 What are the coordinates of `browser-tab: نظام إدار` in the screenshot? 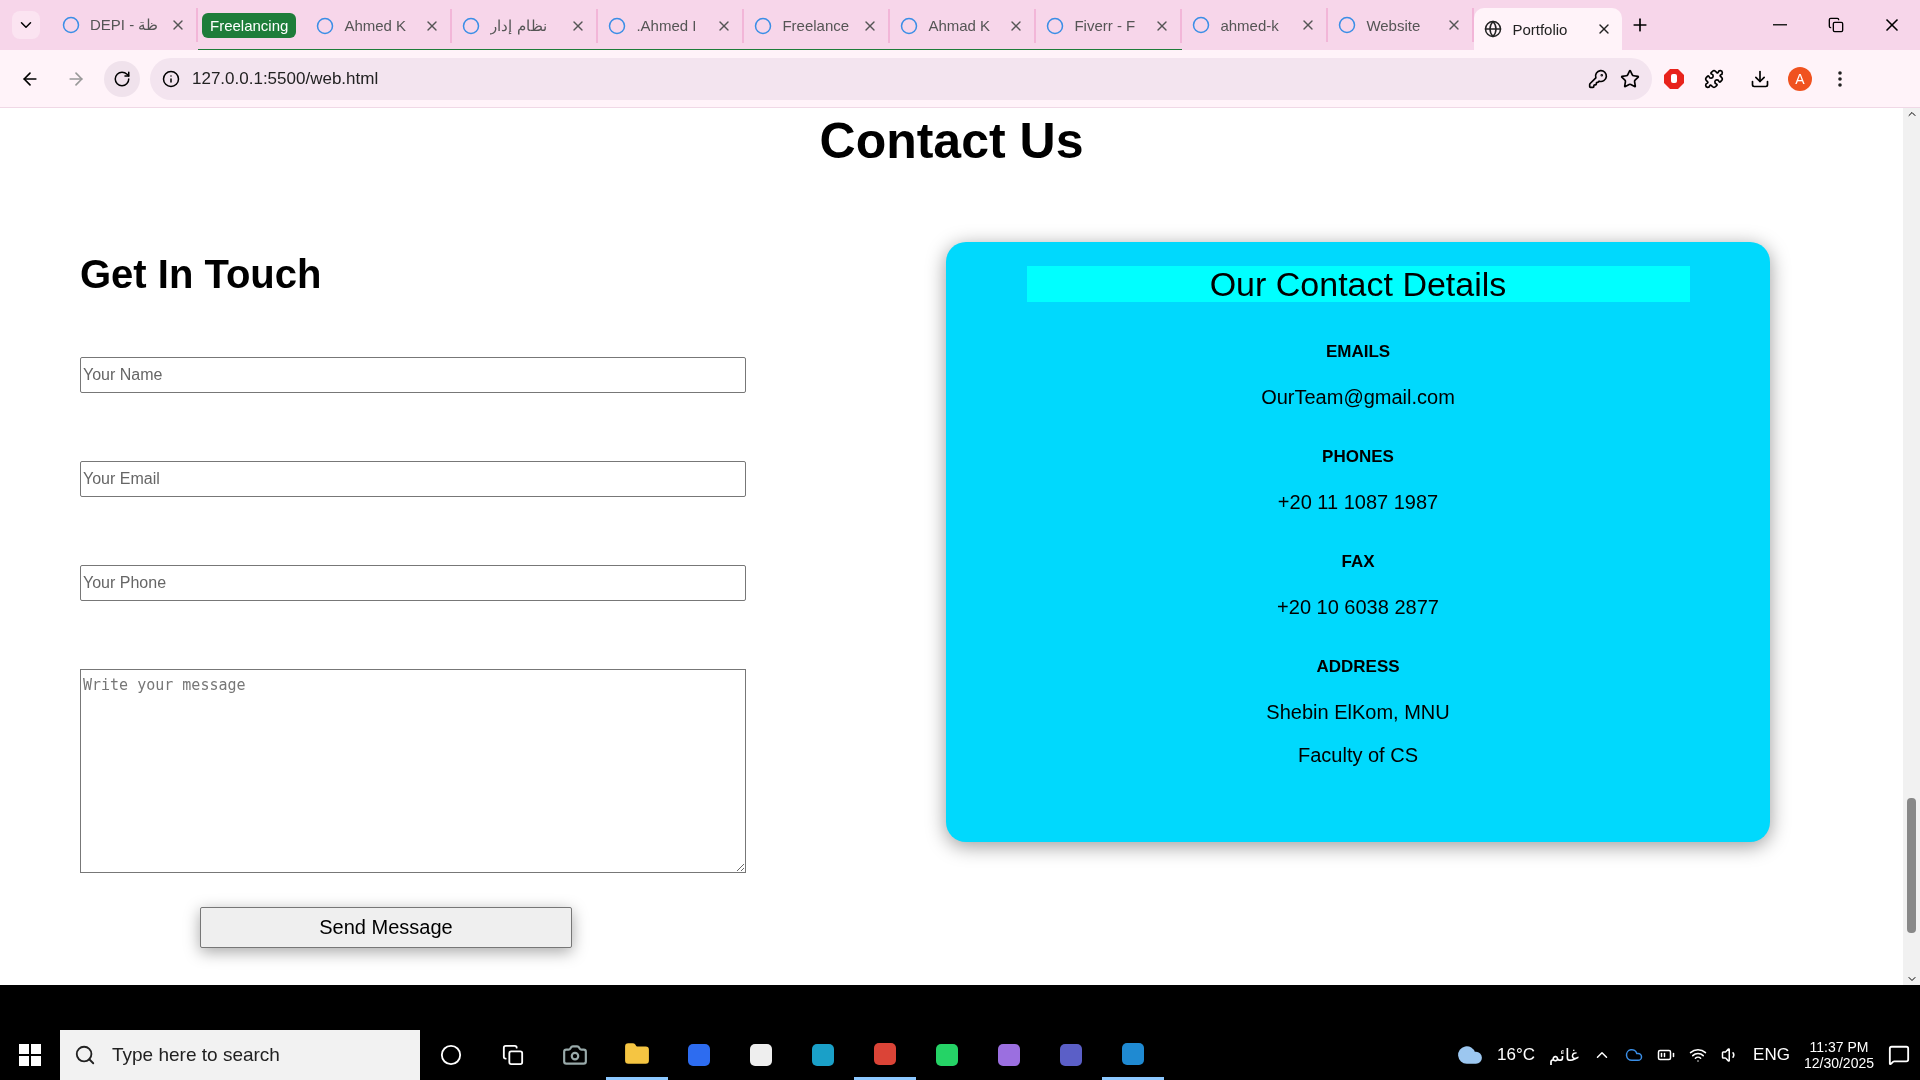 It's located at (525, 25).